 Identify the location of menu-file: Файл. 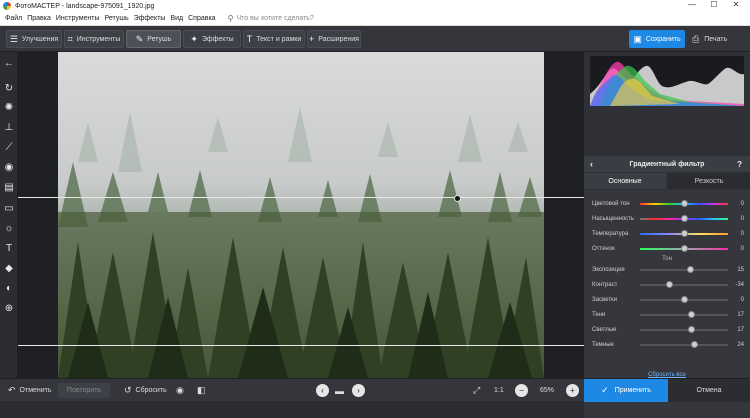
(13, 18).